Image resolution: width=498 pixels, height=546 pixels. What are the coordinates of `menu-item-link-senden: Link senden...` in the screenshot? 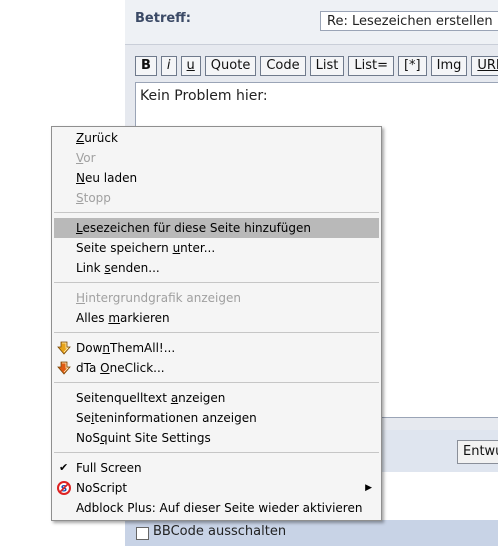 It's located at (216, 268).